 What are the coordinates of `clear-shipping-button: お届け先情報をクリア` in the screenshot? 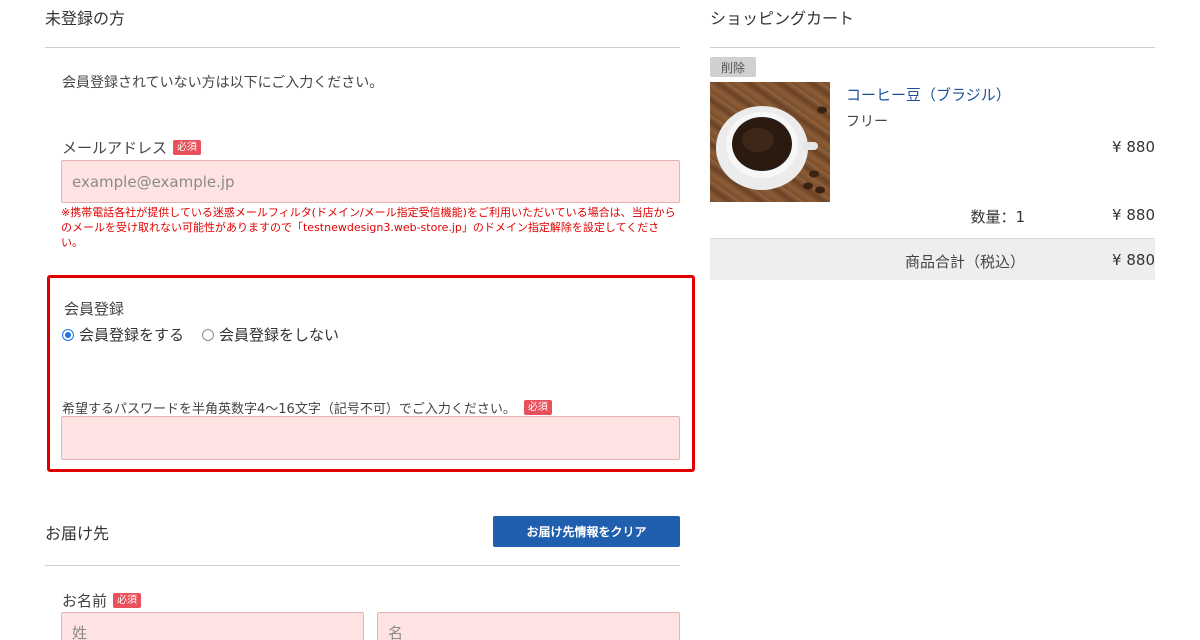 It's located at (586, 531).